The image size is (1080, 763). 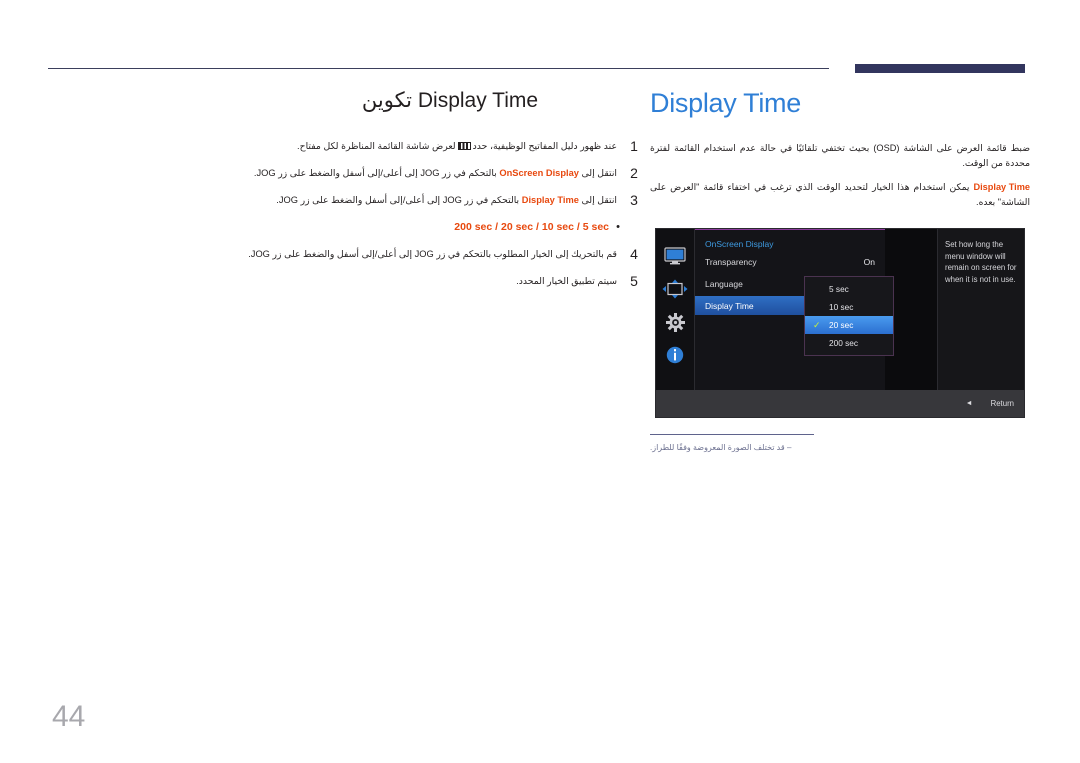 What do you see at coordinates (634, 200) in the screenshot?
I see `step-number: 3` at bounding box center [634, 200].